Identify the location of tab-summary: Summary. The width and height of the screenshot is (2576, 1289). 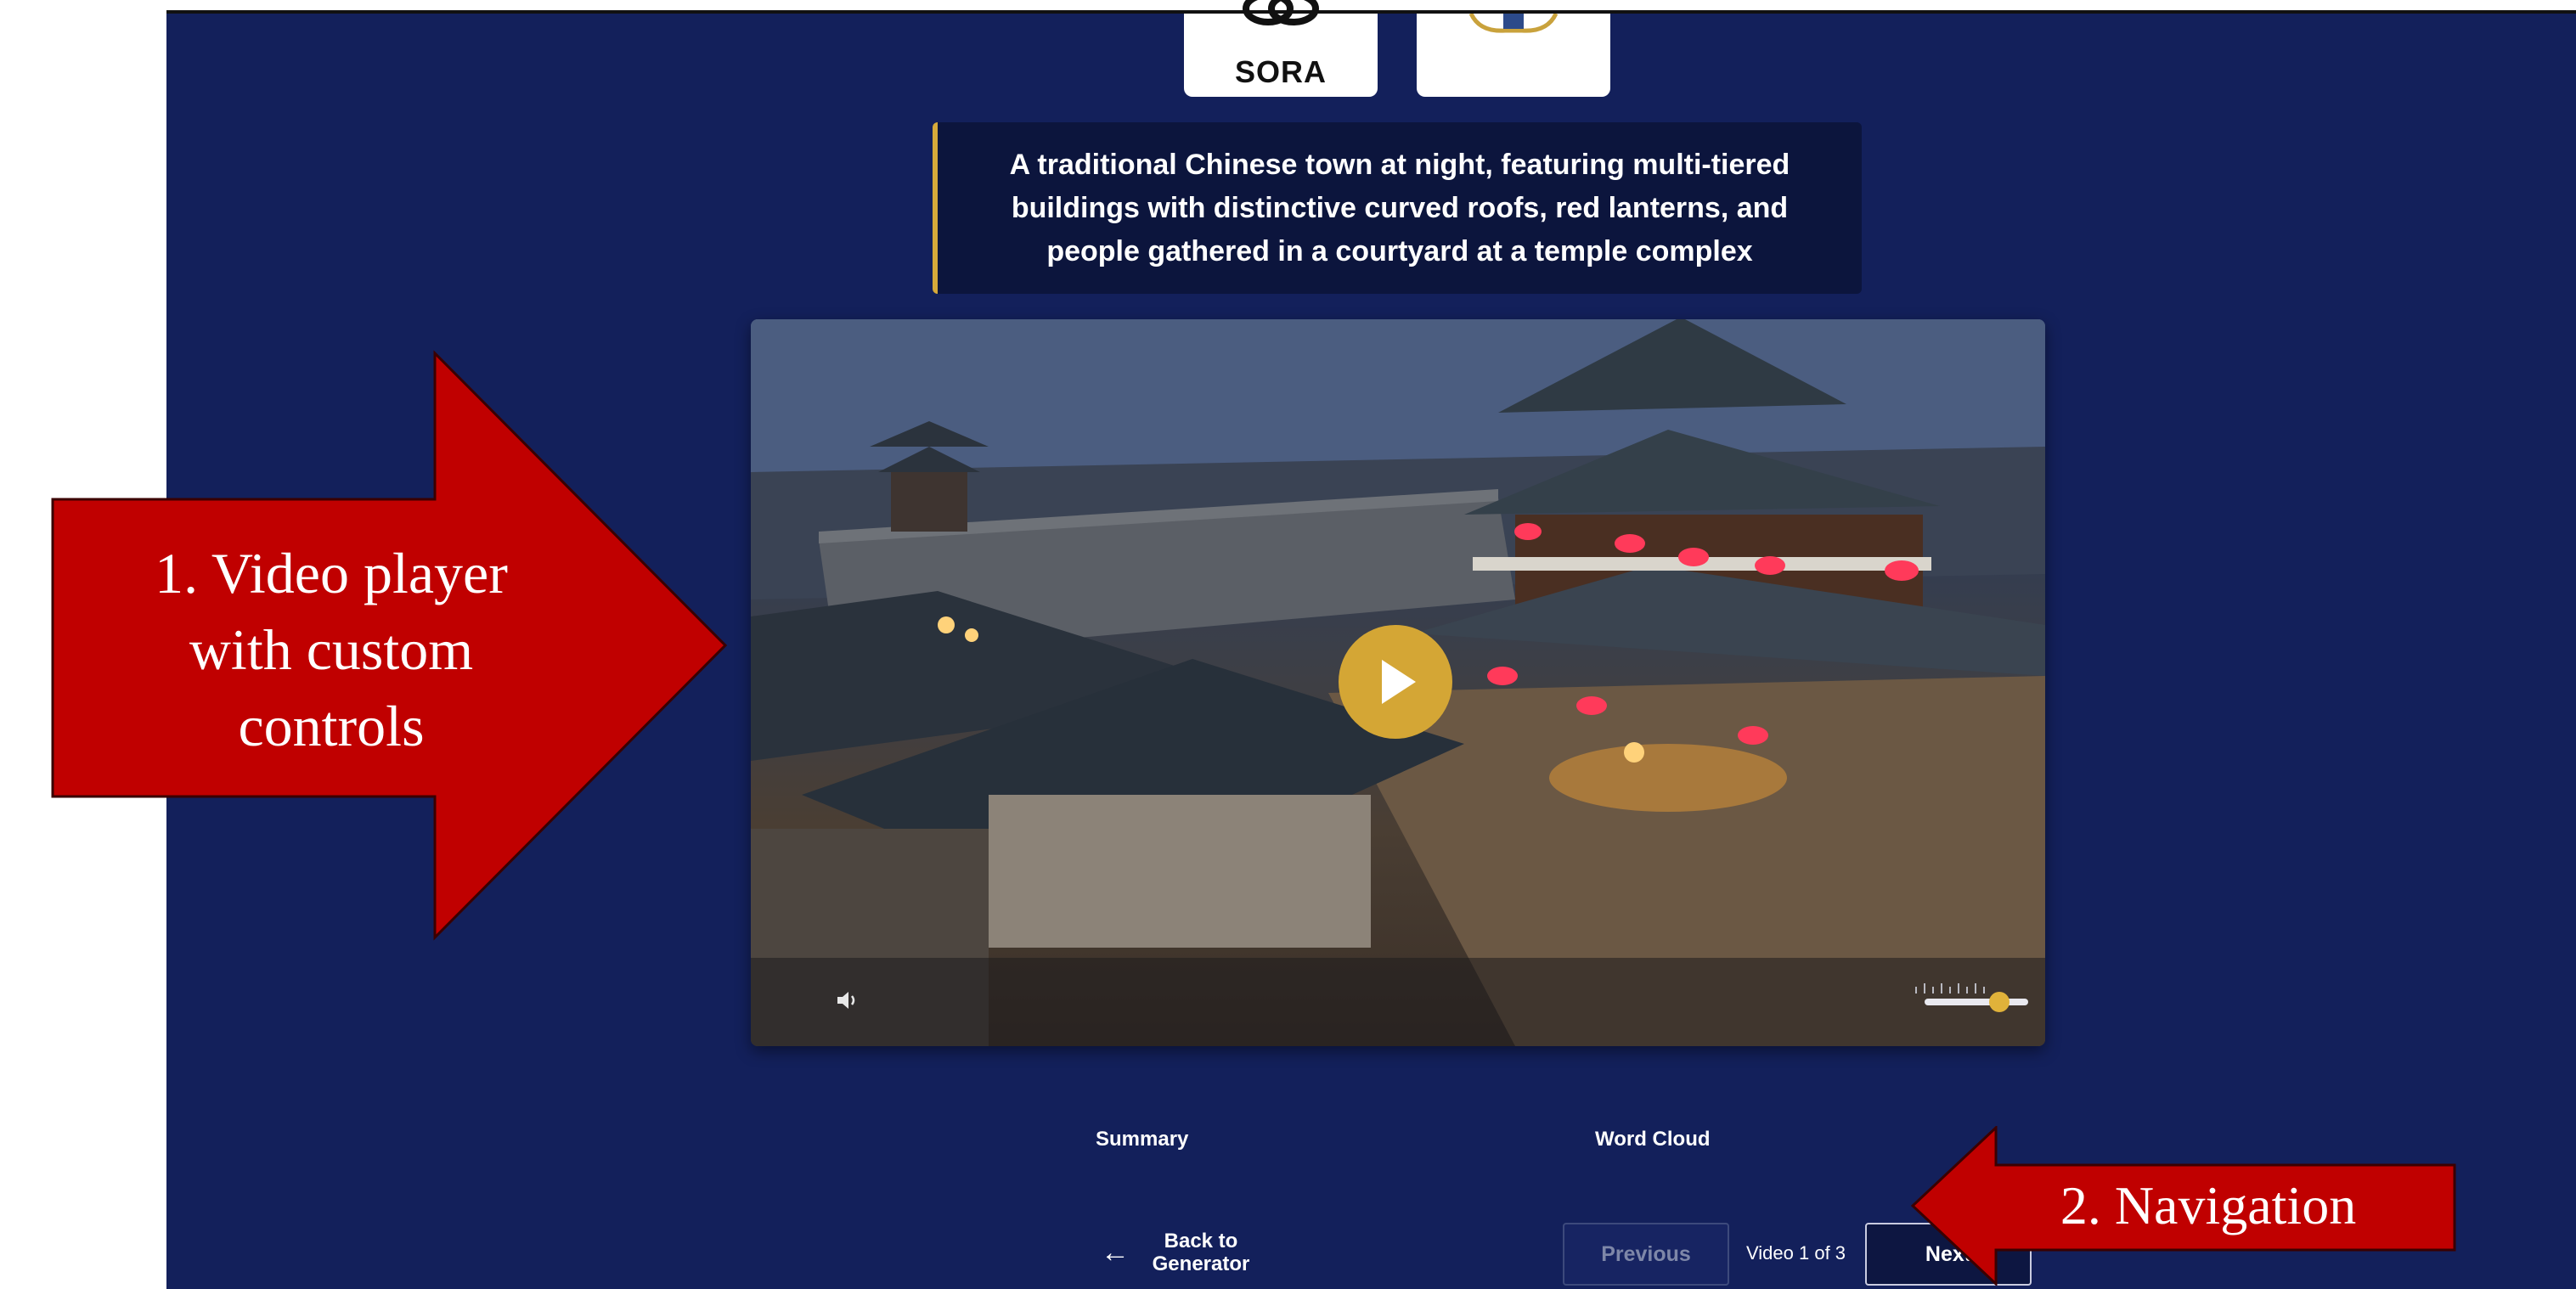
(1142, 1139).